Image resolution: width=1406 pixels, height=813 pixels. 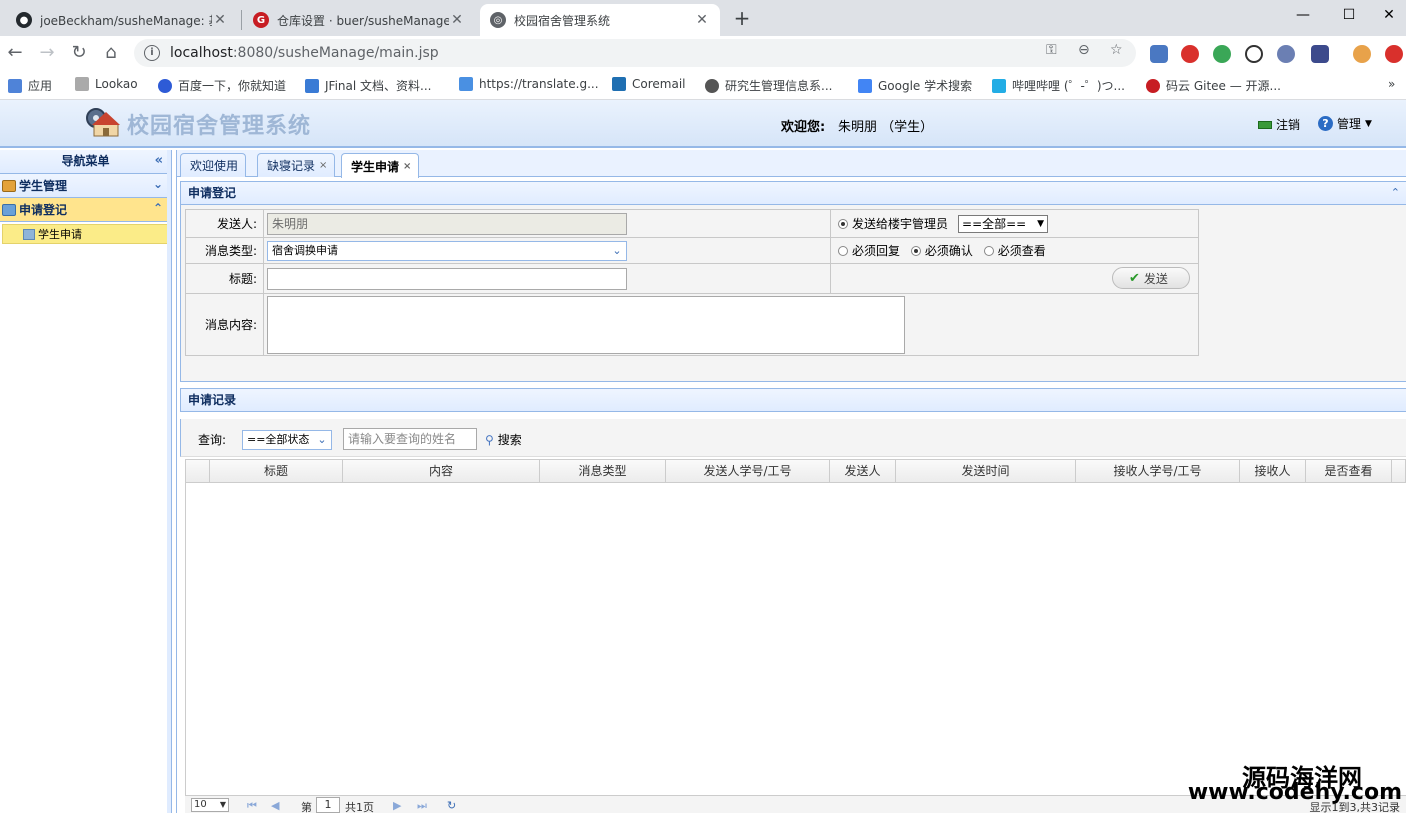 What do you see at coordinates (1222, 54) in the screenshot?
I see `paw-icon` at bounding box center [1222, 54].